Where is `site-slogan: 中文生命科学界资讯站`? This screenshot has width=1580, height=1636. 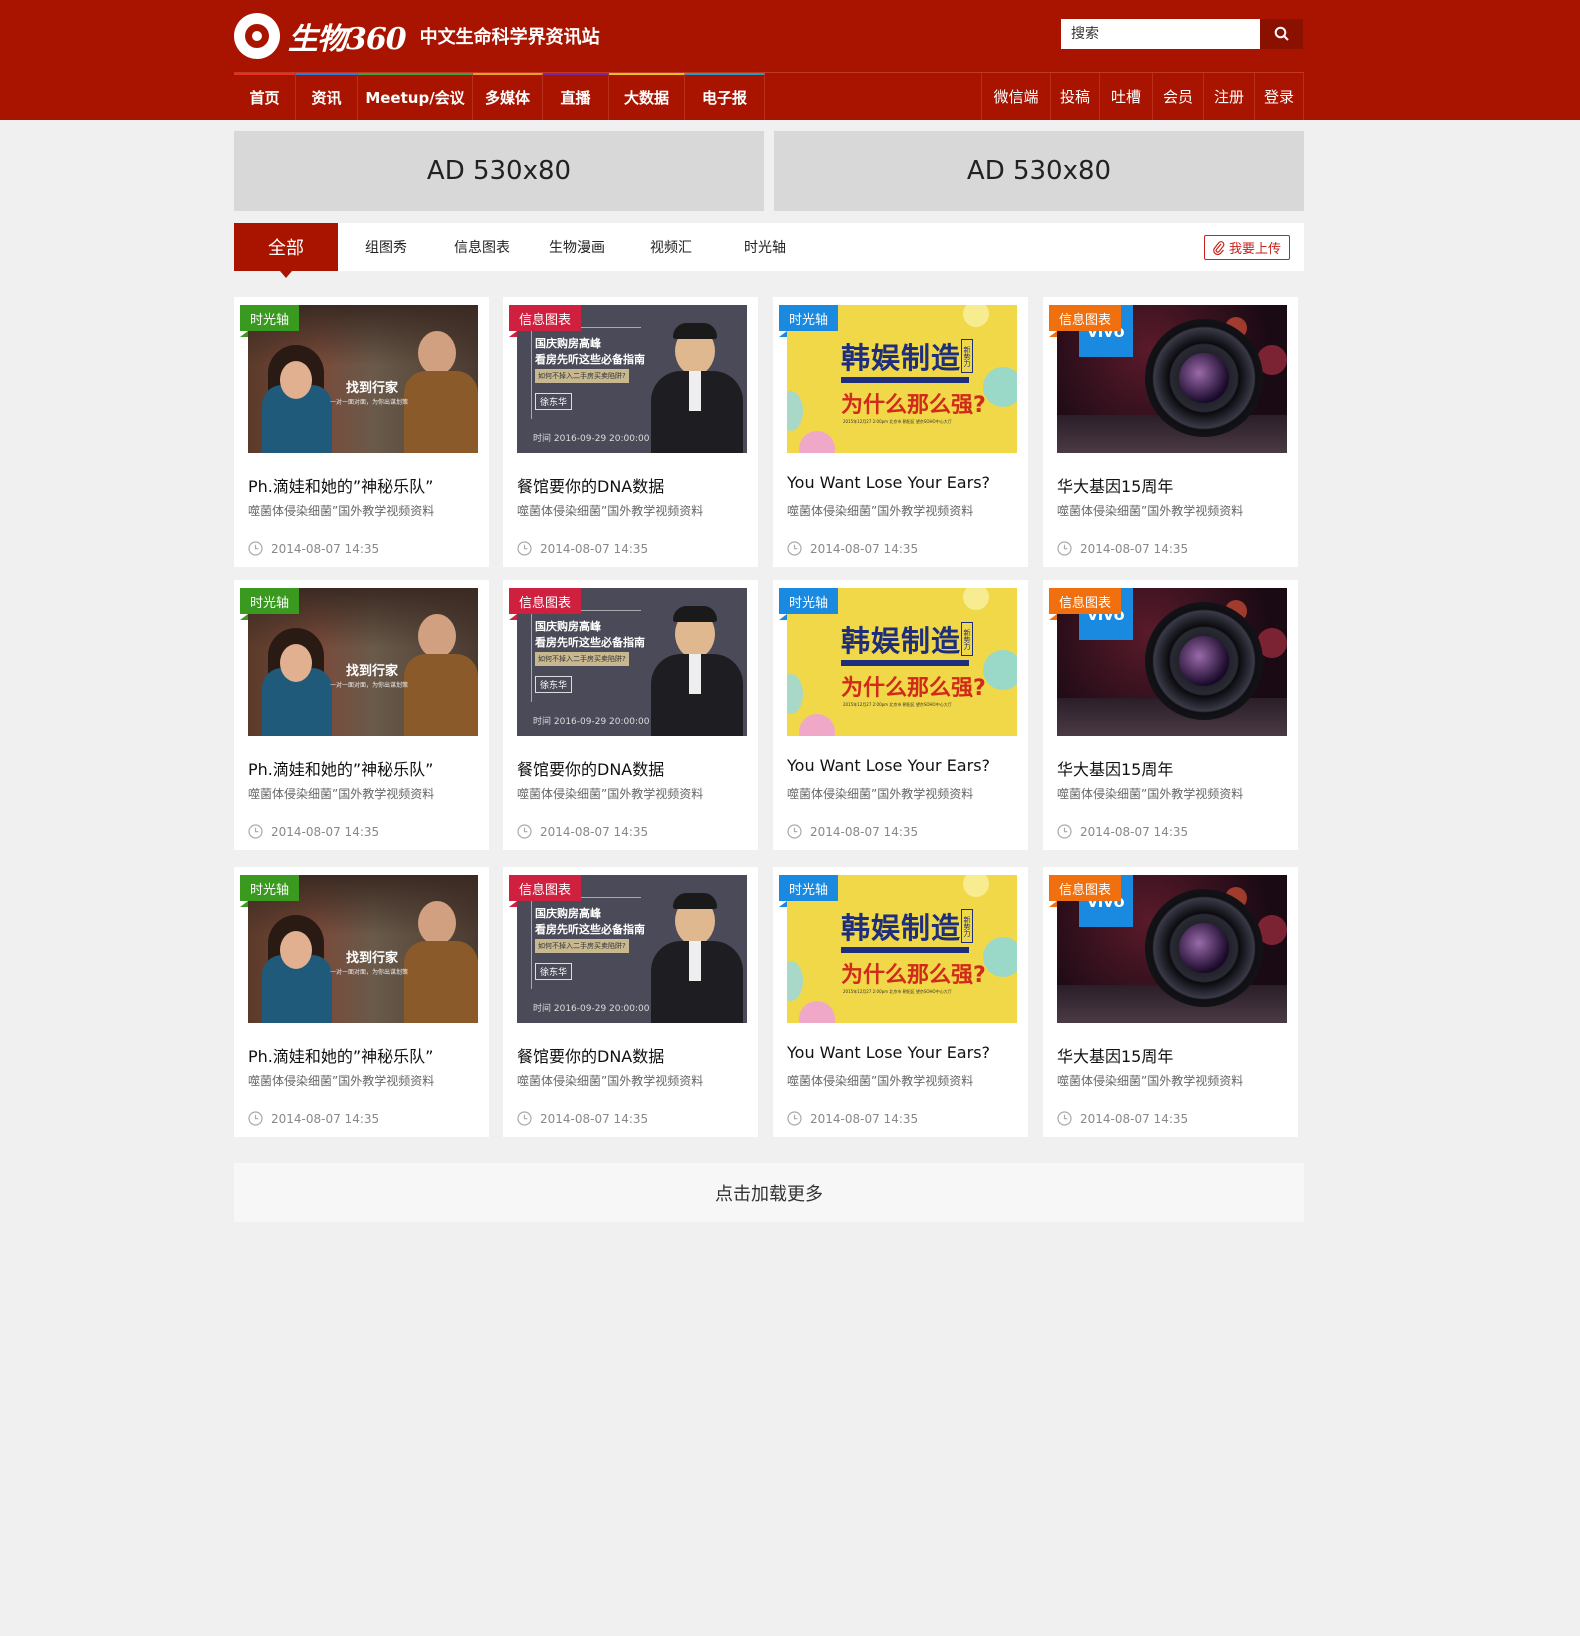 site-slogan: 中文生命科学界资讯站 is located at coordinates (509, 37).